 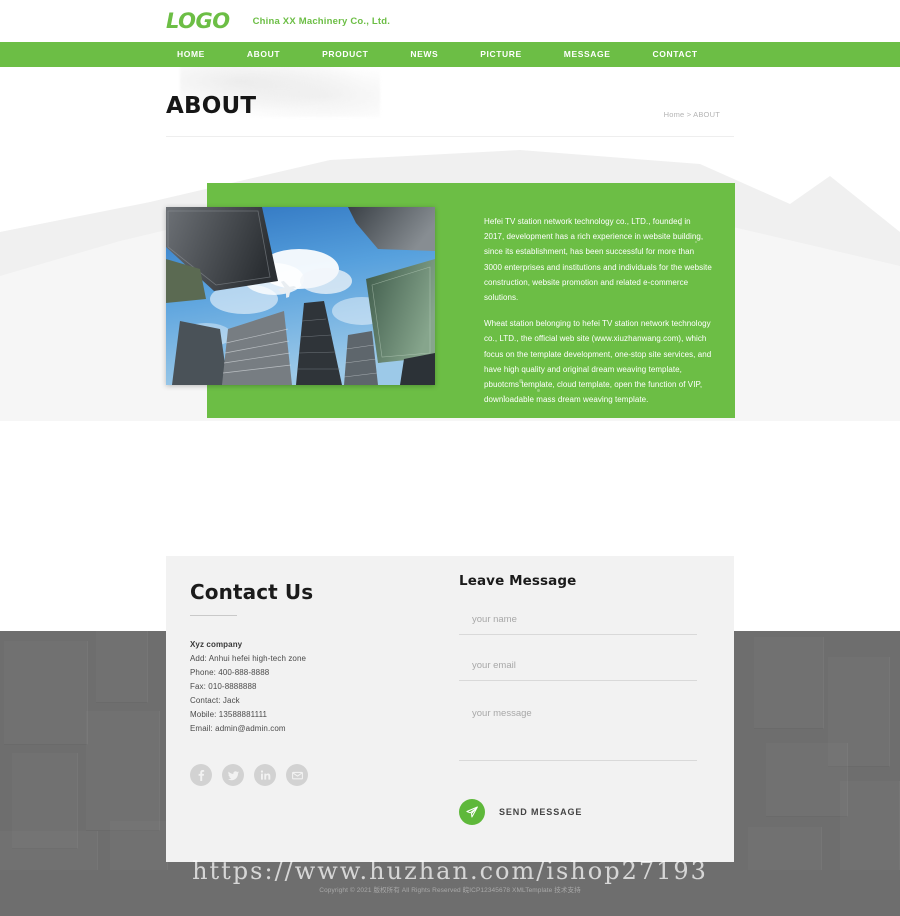 I want to click on email-input, so click(x=578, y=668).